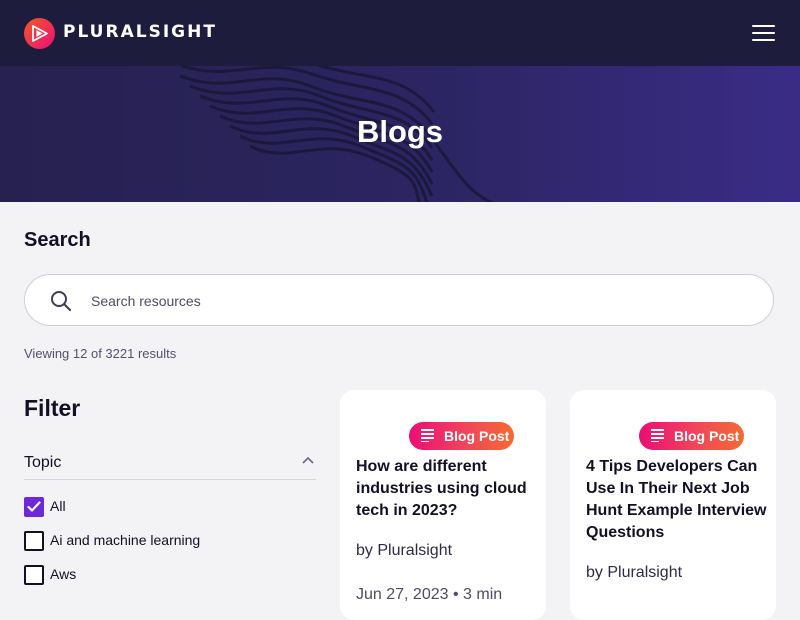 Image resolution: width=800 pixels, height=620 pixels. I want to click on topic-accordion-header: Topic, so click(170, 466).